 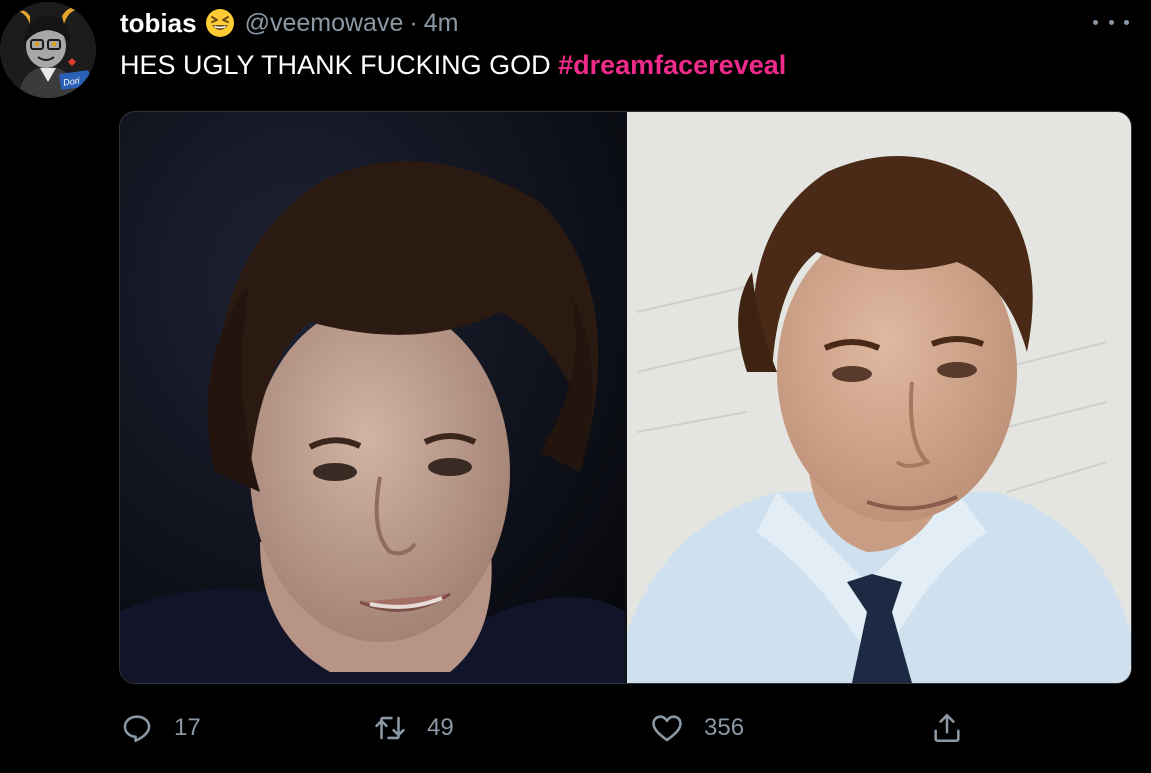 What do you see at coordinates (440, 727) in the screenshot?
I see `retweet-count: 49` at bounding box center [440, 727].